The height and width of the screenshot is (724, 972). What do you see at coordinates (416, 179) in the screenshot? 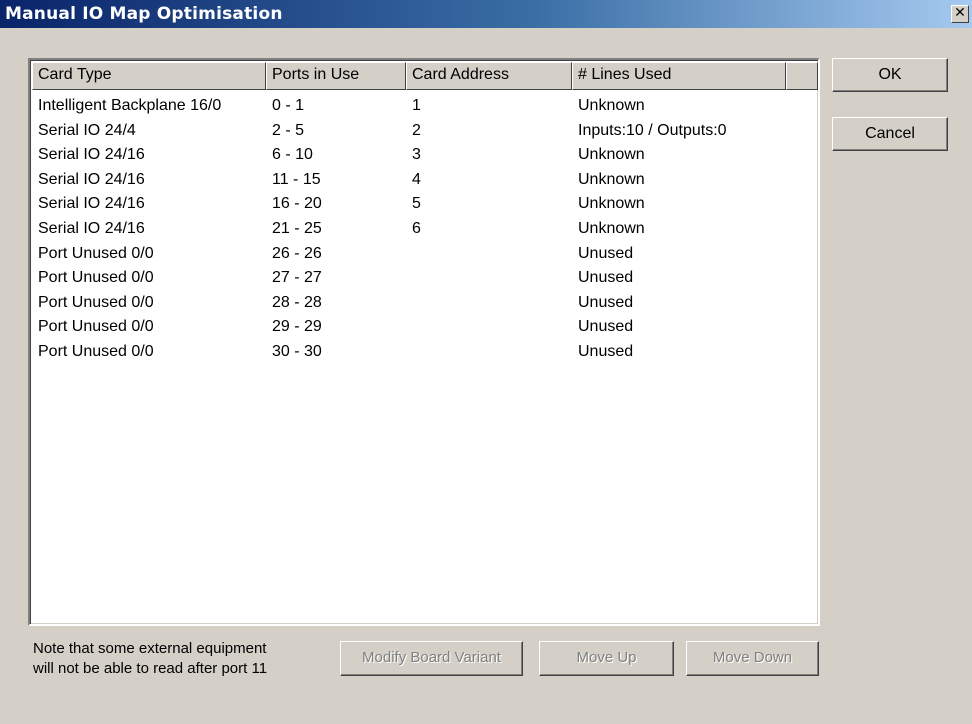
I see `cell-address: 4` at bounding box center [416, 179].